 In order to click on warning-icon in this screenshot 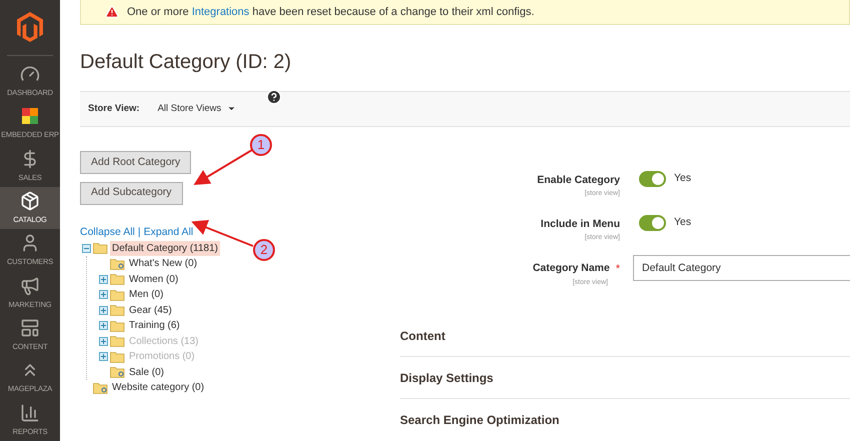, I will do `click(112, 11)`.